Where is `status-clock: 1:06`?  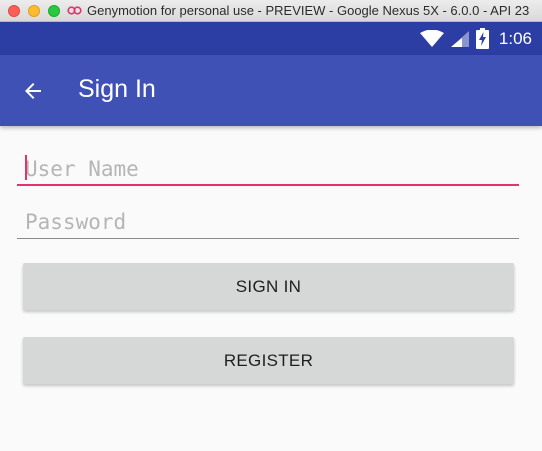
status-clock: 1:06 is located at coordinates (515, 38).